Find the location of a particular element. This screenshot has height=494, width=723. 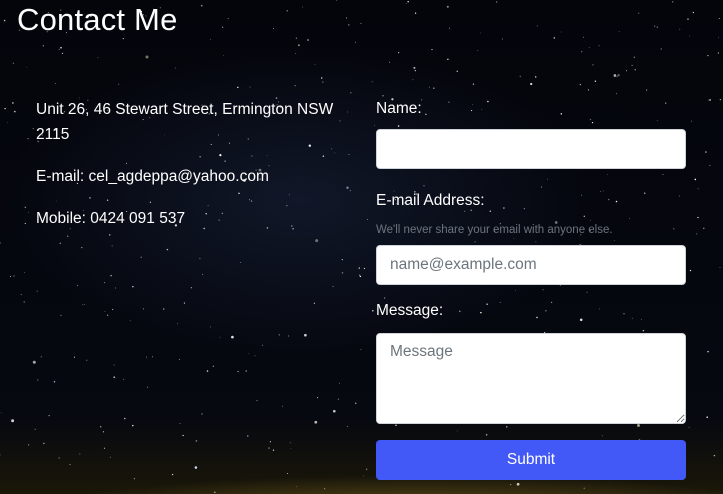

name-input is located at coordinates (531, 149).